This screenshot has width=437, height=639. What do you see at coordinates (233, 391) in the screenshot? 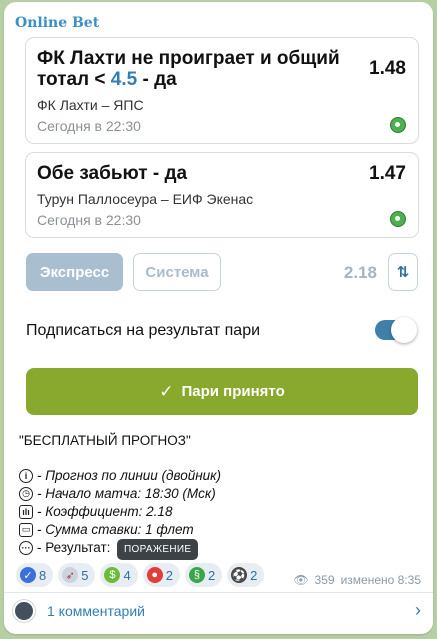
I see `accept-button-label: Пари принято` at bounding box center [233, 391].